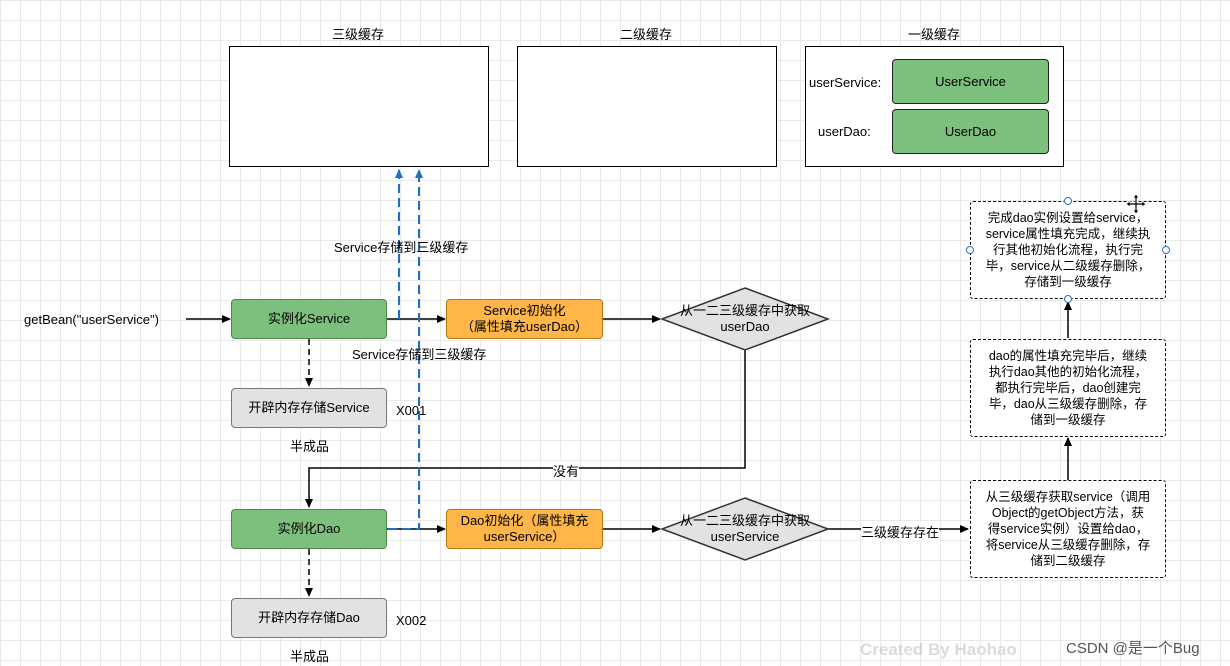 The height and width of the screenshot is (666, 1230). What do you see at coordinates (1068, 404) in the screenshot?
I see `note2-line: 毕，dao从三级缓存删除，存` at bounding box center [1068, 404].